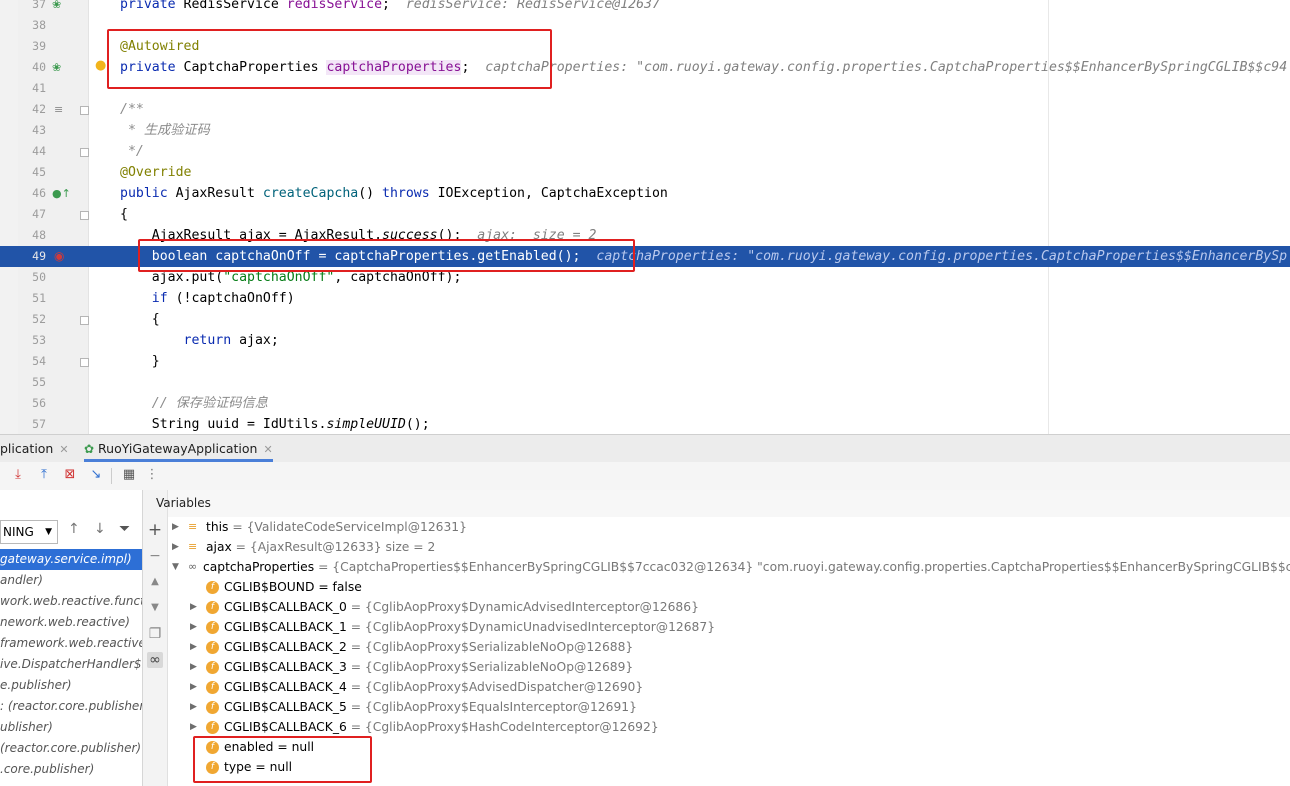 This screenshot has height=786, width=1290. Describe the element at coordinates (645, 172) in the screenshot. I see `code-line: 45 @Override` at that location.